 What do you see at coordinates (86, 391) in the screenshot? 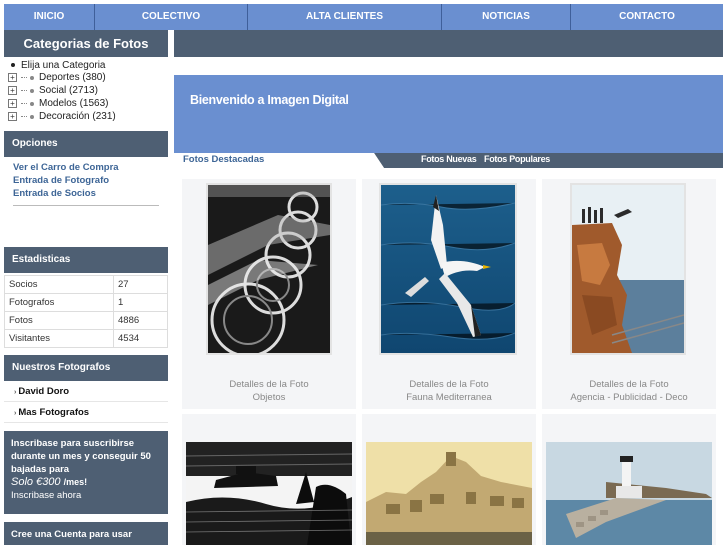
I see `photographer-link: › David Doro` at bounding box center [86, 391].